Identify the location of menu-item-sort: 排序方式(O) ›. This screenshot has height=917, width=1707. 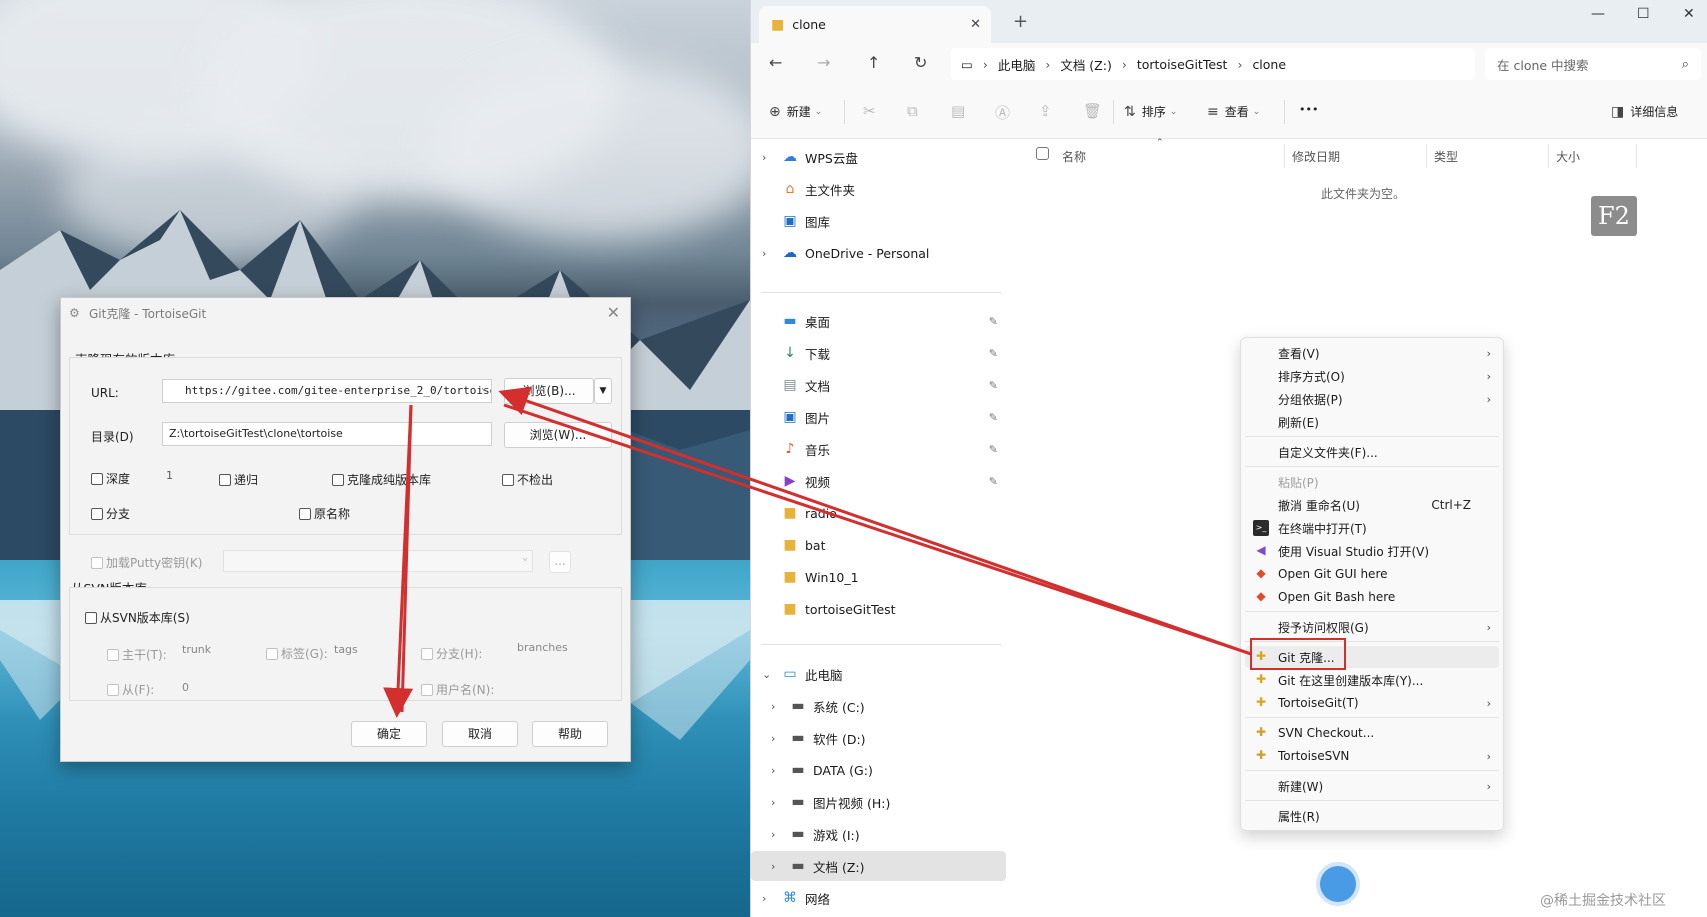
(1372, 376).